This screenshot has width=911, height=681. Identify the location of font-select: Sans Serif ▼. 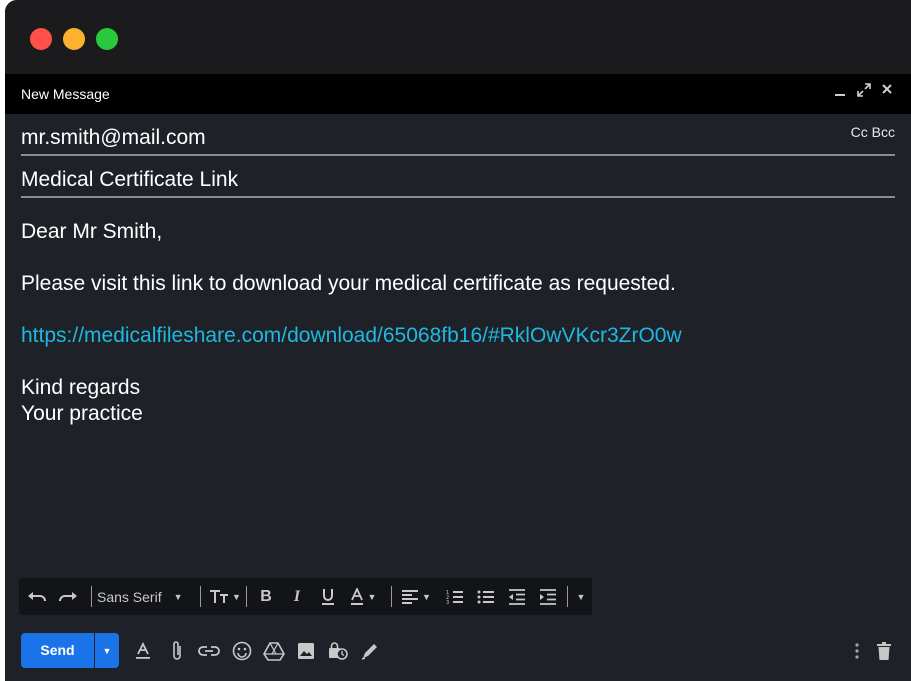
(146, 596).